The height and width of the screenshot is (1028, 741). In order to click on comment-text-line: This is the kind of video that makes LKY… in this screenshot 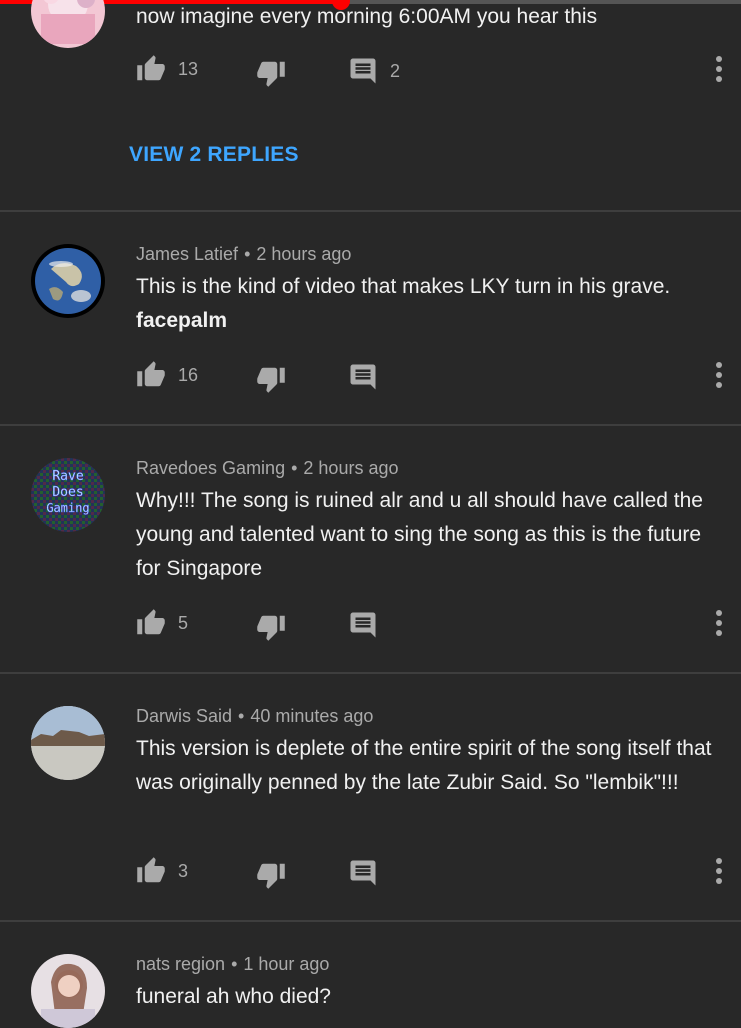, I will do `click(403, 286)`.